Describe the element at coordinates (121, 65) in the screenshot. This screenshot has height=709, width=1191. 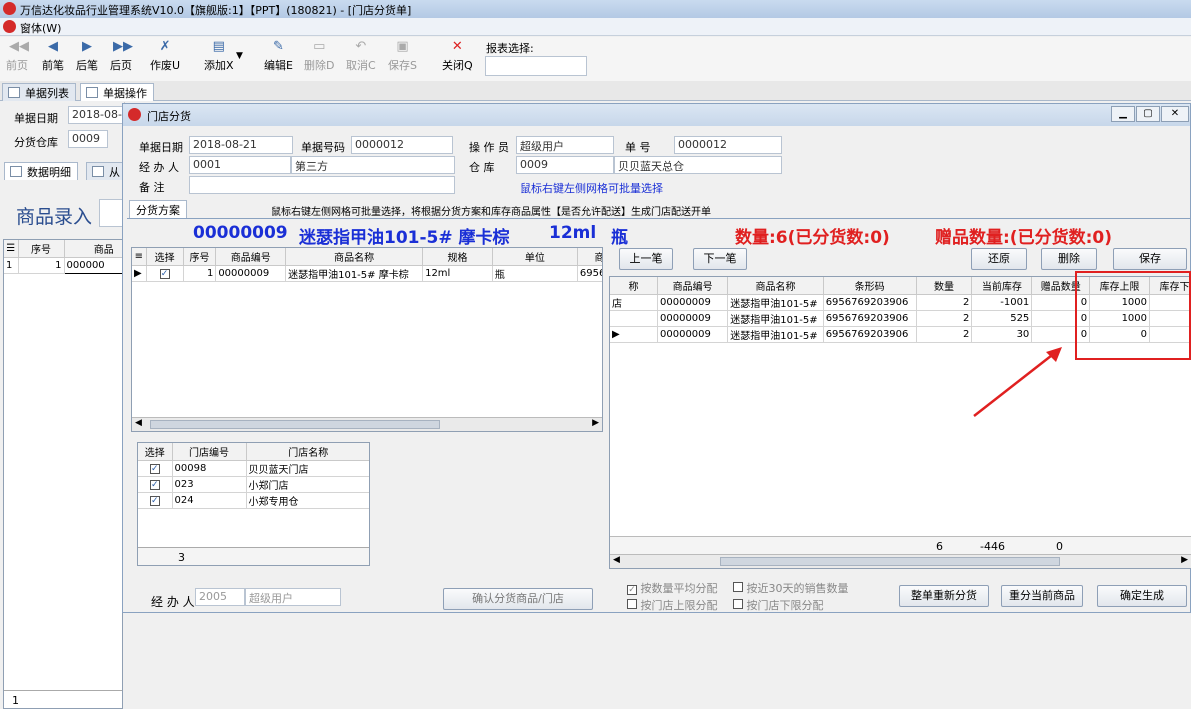
I see `last-page-label: 后页` at that location.